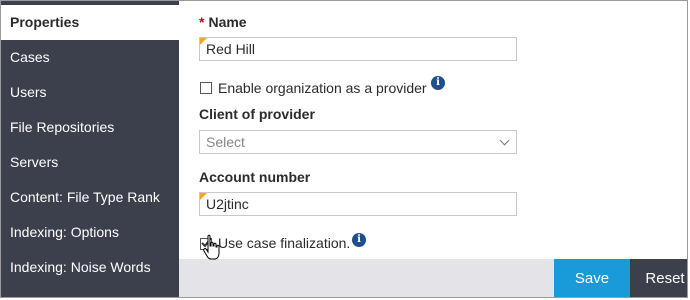 This screenshot has height=300, width=690. What do you see at coordinates (90, 162) in the screenshot?
I see `sidebar-item-servers: Servers` at bounding box center [90, 162].